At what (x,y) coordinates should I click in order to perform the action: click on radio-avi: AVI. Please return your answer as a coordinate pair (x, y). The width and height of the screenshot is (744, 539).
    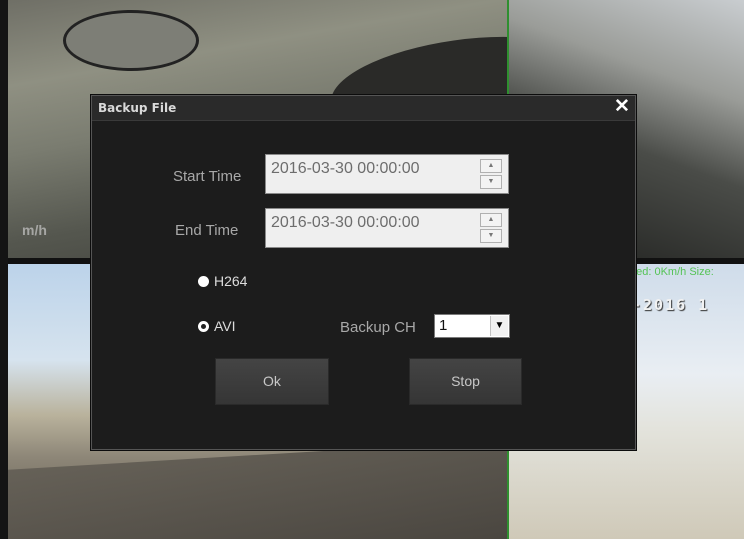
    Looking at the image, I should click on (217, 326).